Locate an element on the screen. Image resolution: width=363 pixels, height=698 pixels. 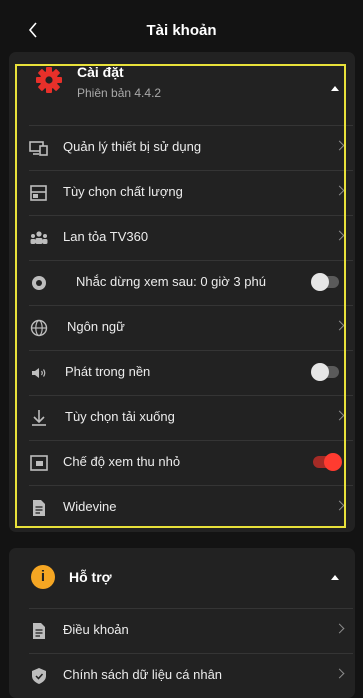
row-label: Lan tỏa TV360 is located at coordinates (106, 236).